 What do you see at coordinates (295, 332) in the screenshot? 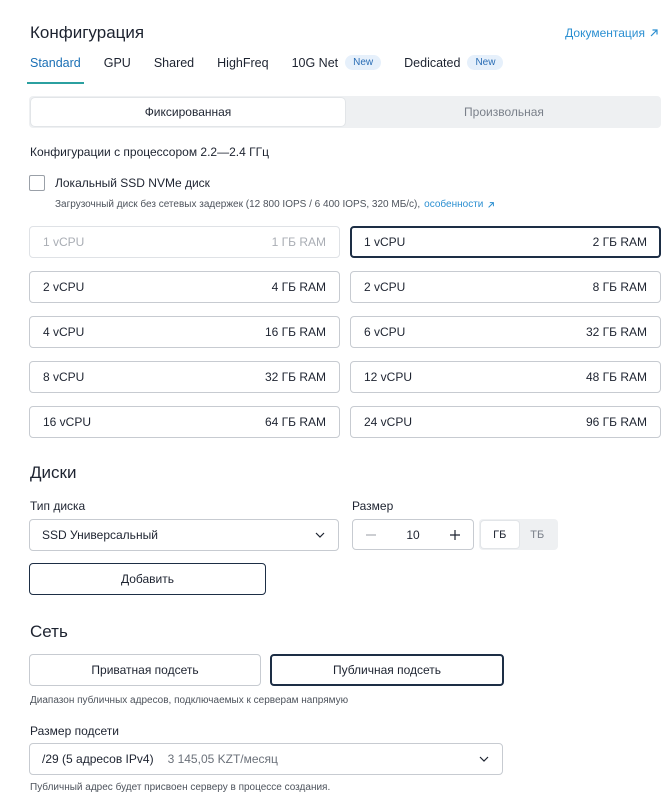
I see `preset-ram: 16 ГБ RAM` at bounding box center [295, 332].